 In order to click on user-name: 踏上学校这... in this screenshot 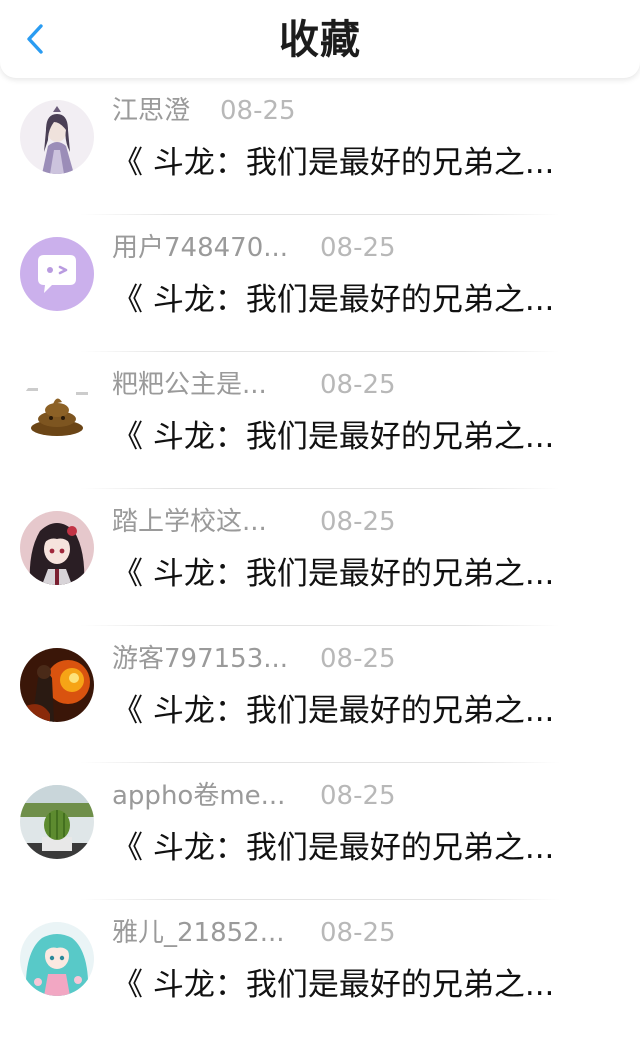, I will do `click(189, 522)`.